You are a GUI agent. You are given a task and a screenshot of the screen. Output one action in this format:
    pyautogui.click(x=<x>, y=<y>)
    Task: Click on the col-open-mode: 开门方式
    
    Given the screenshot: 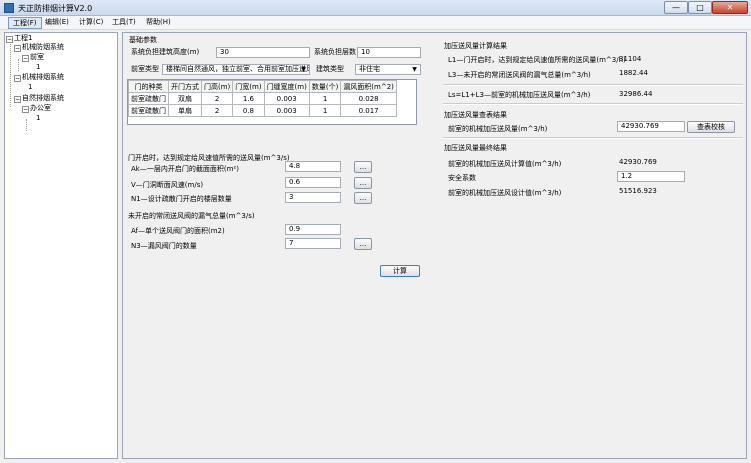 What is the action you would take?
    pyautogui.click(x=185, y=86)
    